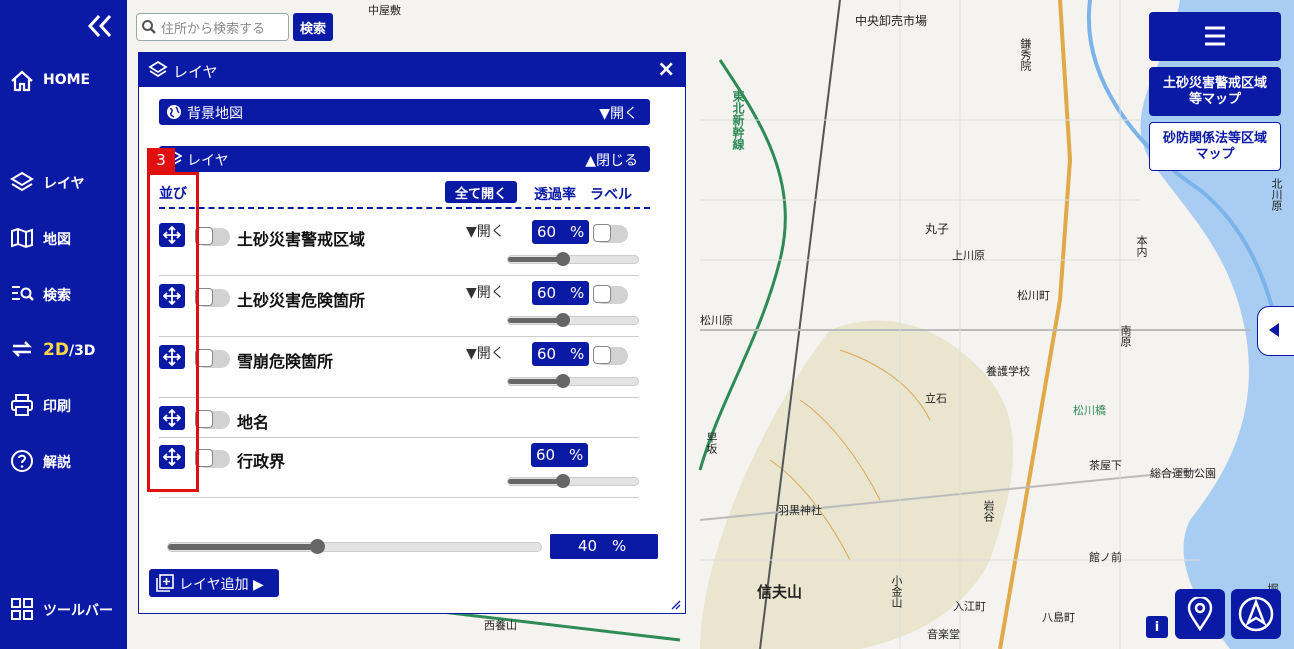  I want to click on sidebar-item-label: 検索, so click(57, 296).